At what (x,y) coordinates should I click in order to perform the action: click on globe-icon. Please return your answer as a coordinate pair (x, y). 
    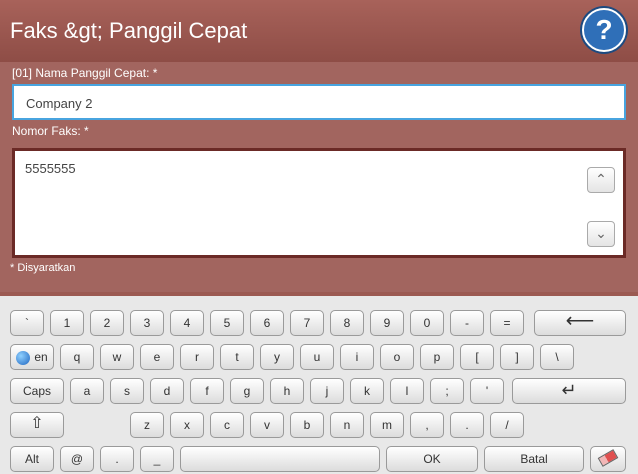
    Looking at the image, I should click on (23, 357).